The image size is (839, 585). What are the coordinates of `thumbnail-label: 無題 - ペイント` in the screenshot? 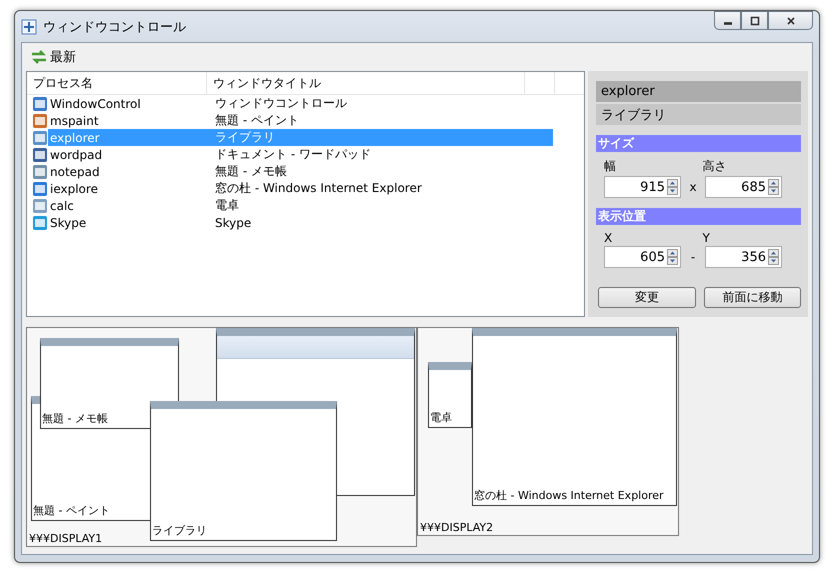 It's located at (71, 510).